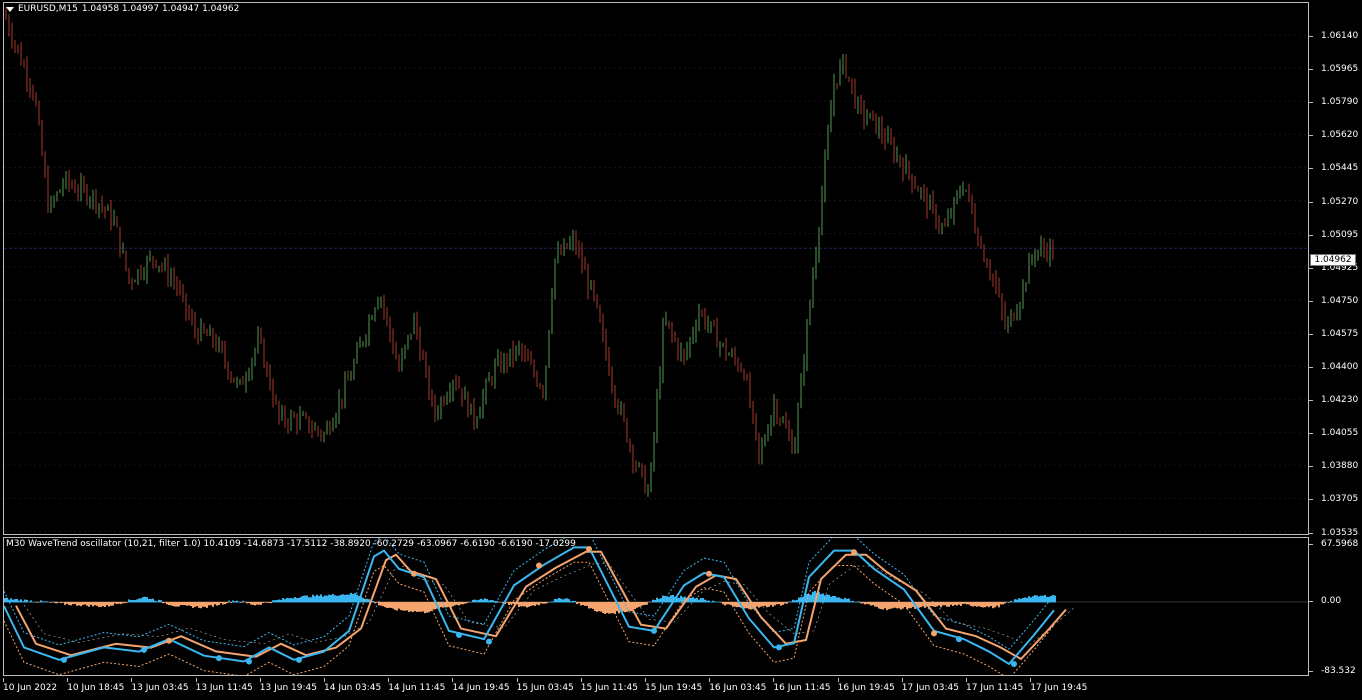  Describe the element at coordinates (930, 688) in the screenshot. I see `time-axis-label: 17 Jun 03:45` at that location.